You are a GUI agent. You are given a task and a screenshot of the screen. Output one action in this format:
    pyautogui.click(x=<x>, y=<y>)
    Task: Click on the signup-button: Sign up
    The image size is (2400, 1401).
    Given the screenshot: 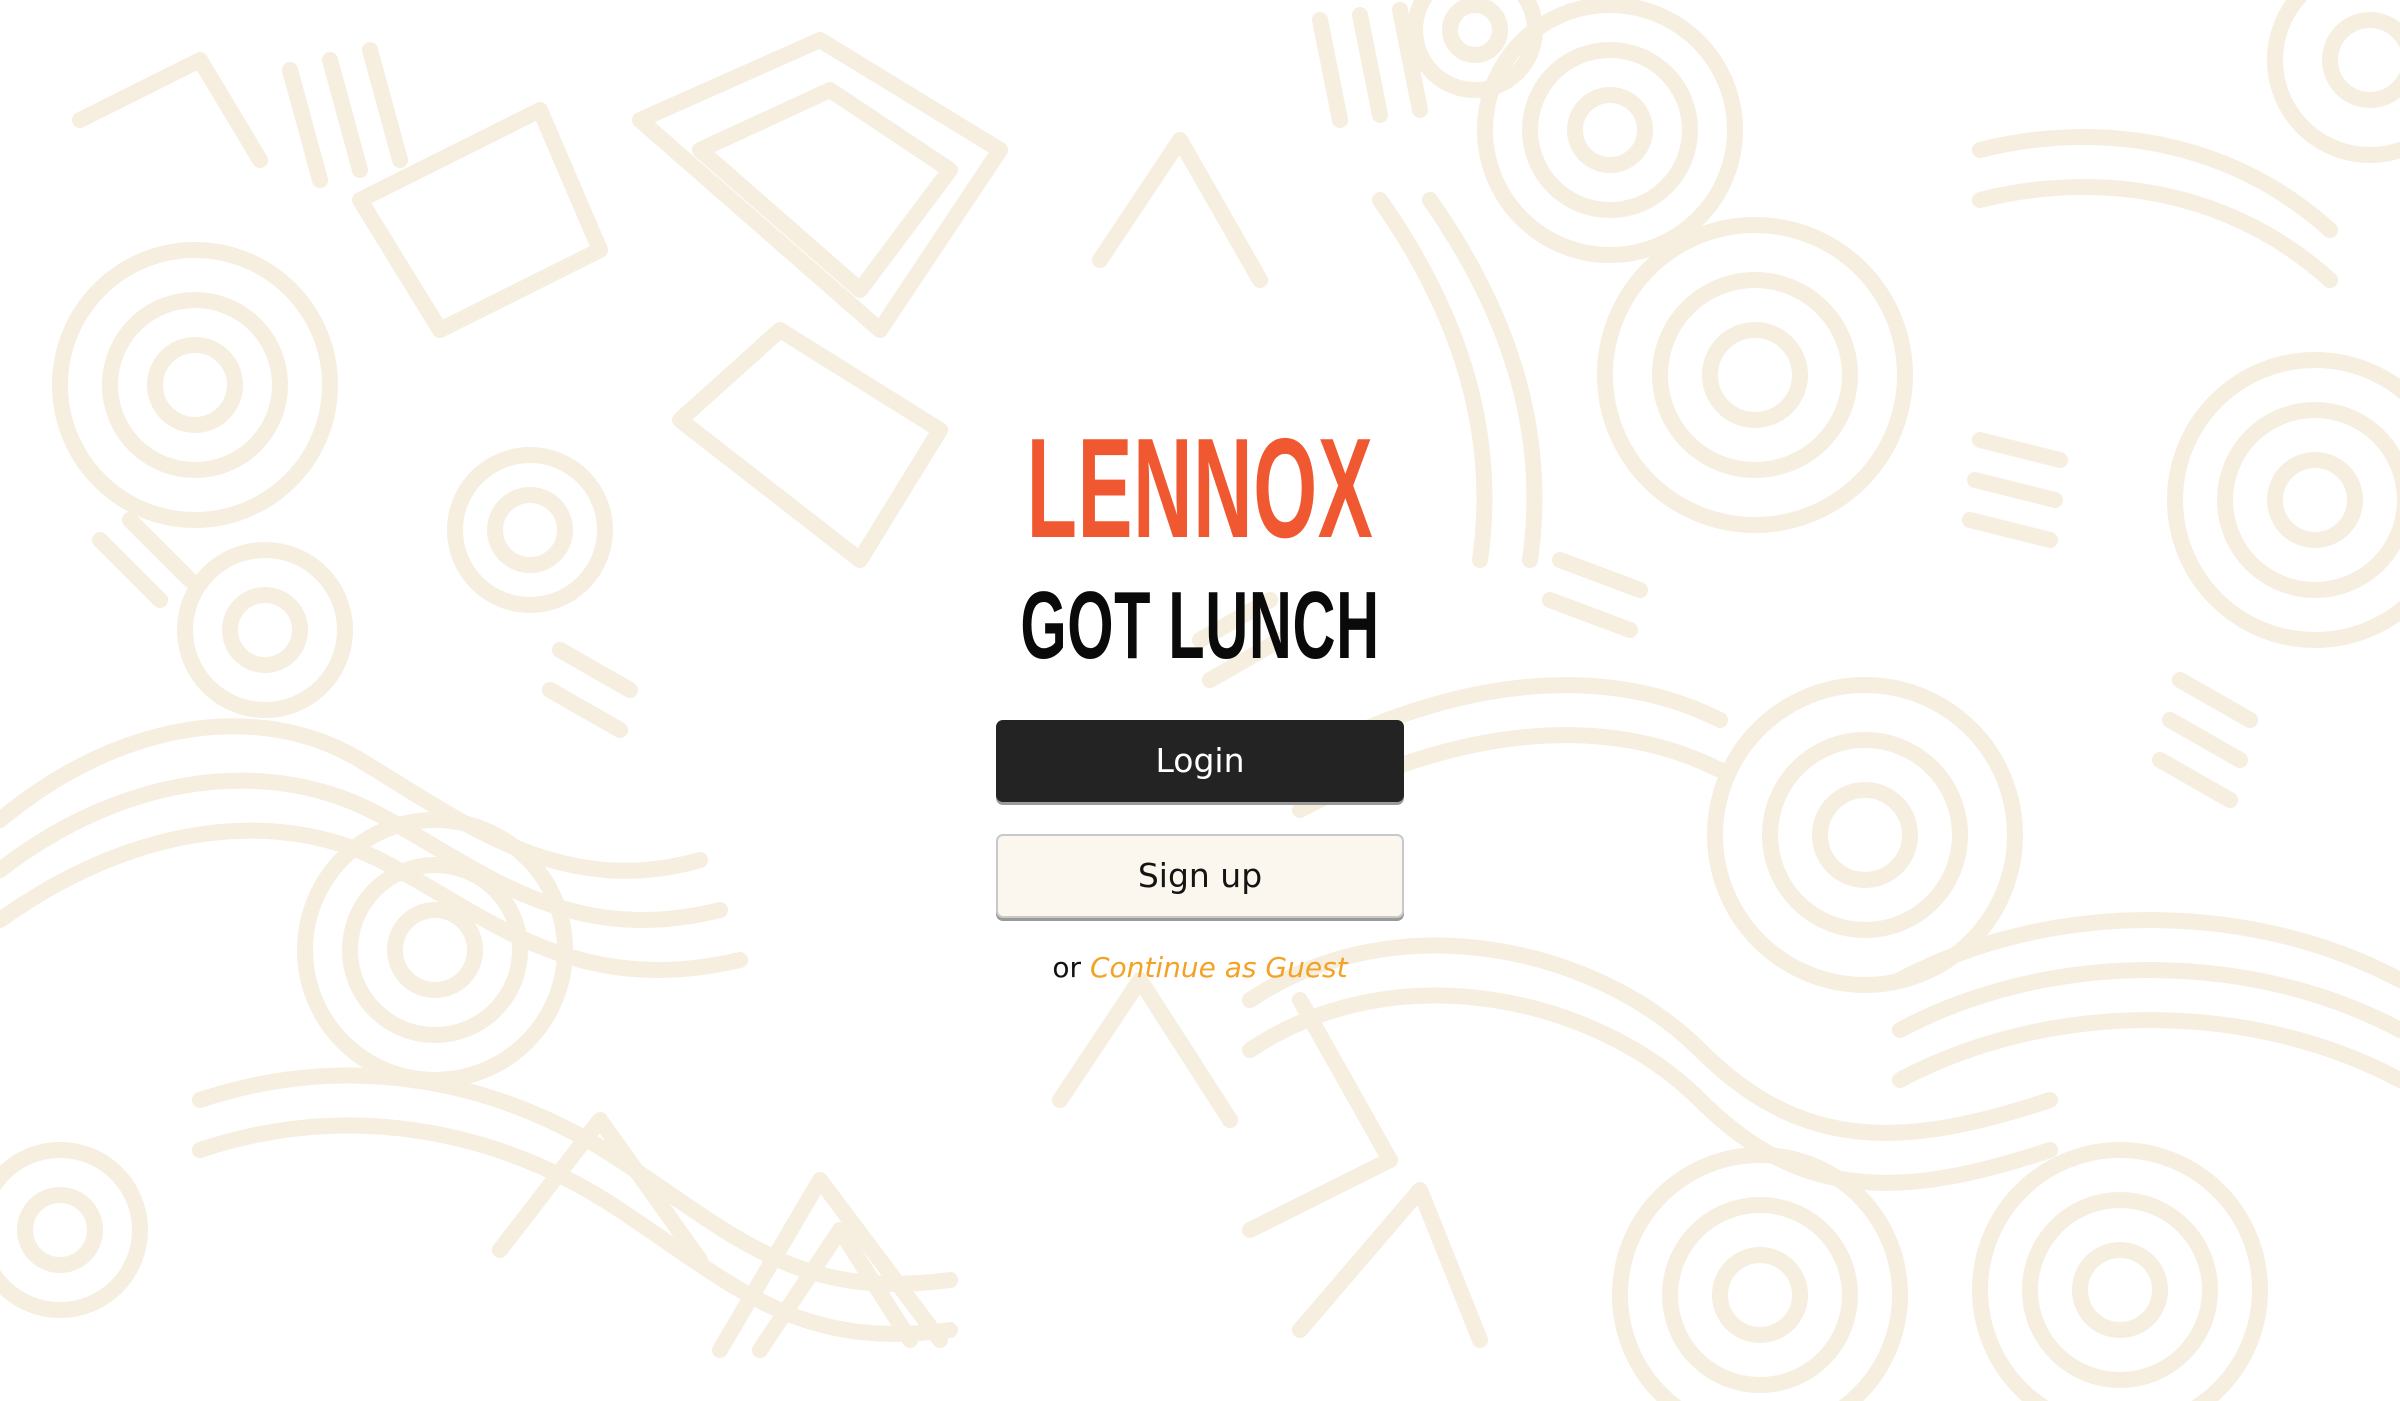 What is the action you would take?
    pyautogui.click(x=1200, y=876)
    